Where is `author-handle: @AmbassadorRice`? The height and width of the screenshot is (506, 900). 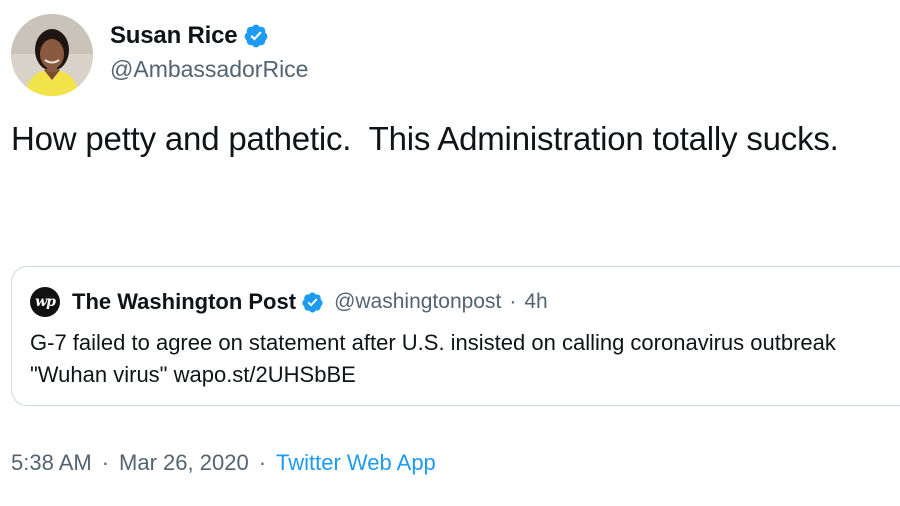 author-handle: @AmbassadorRice is located at coordinates (209, 69).